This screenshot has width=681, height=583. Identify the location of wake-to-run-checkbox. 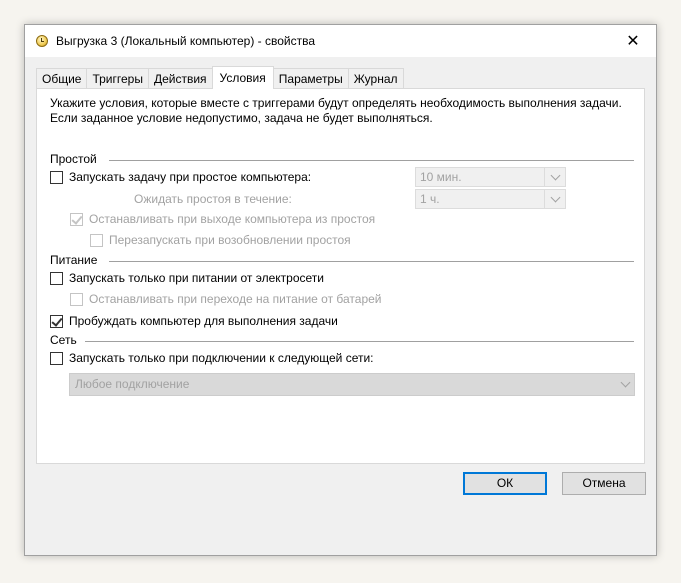
(56, 321).